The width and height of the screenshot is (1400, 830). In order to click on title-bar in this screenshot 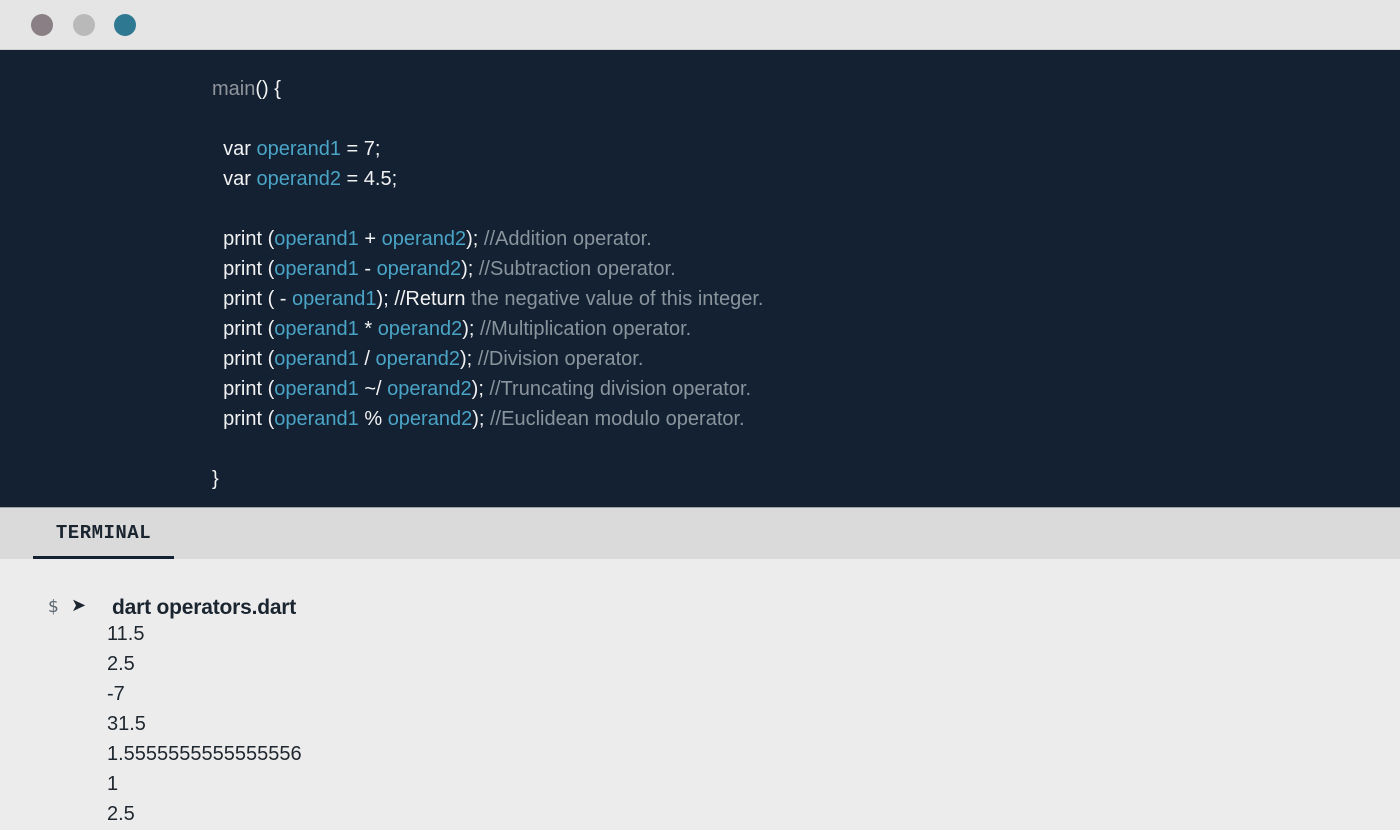, I will do `click(700, 25)`.